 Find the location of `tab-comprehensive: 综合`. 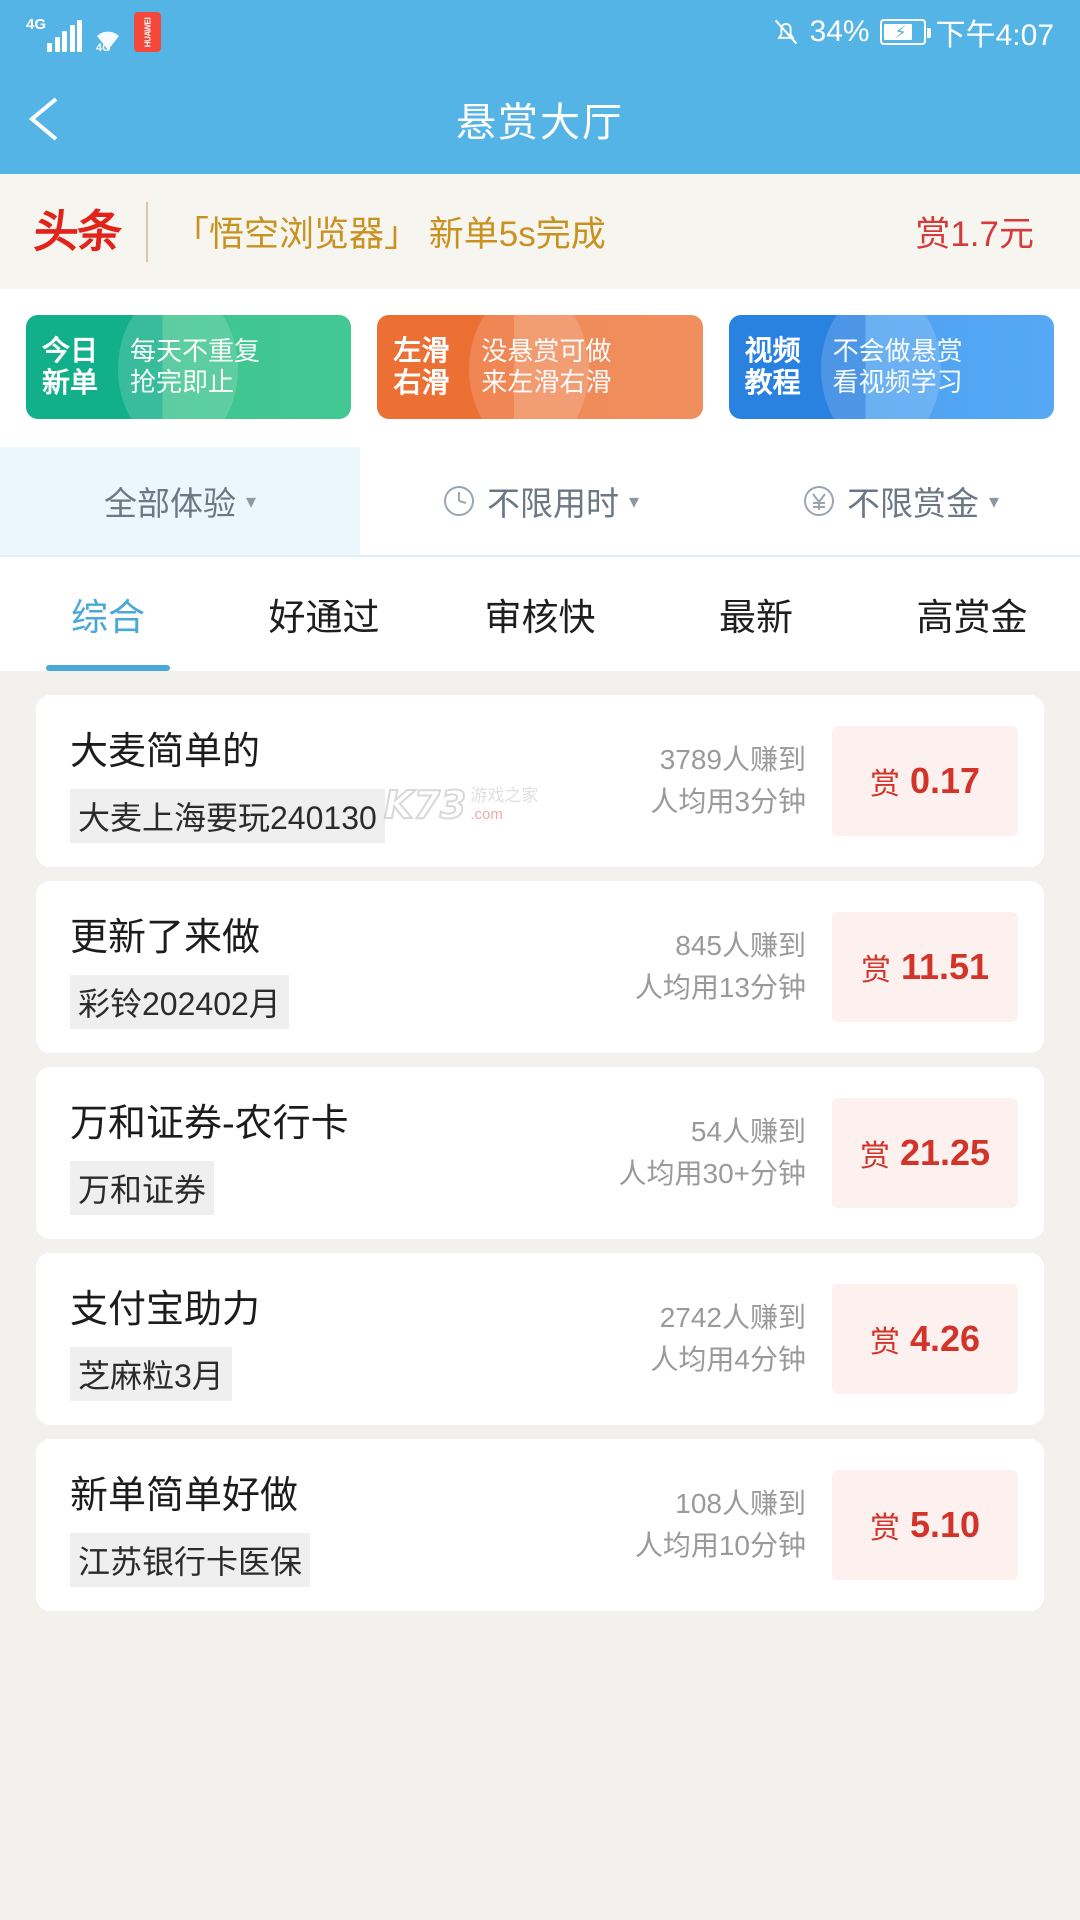

tab-comprehensive: 综合 is located at coordinates (108, 614).